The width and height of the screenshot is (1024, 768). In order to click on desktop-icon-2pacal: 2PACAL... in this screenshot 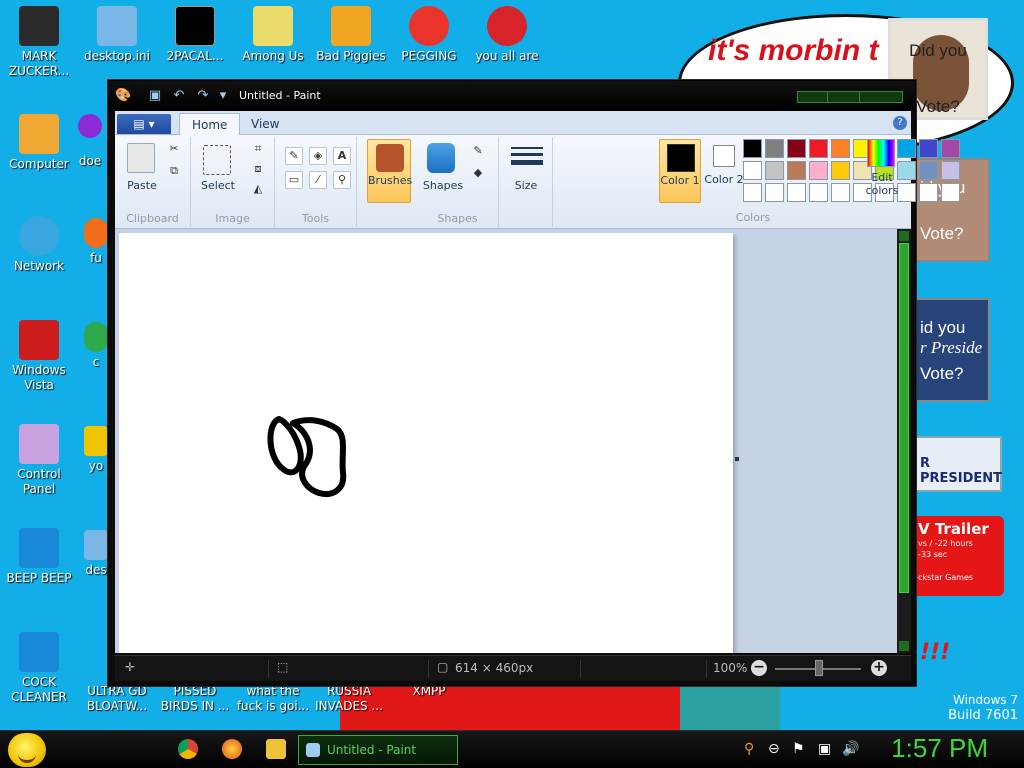, I will do `click(195, 35)`.